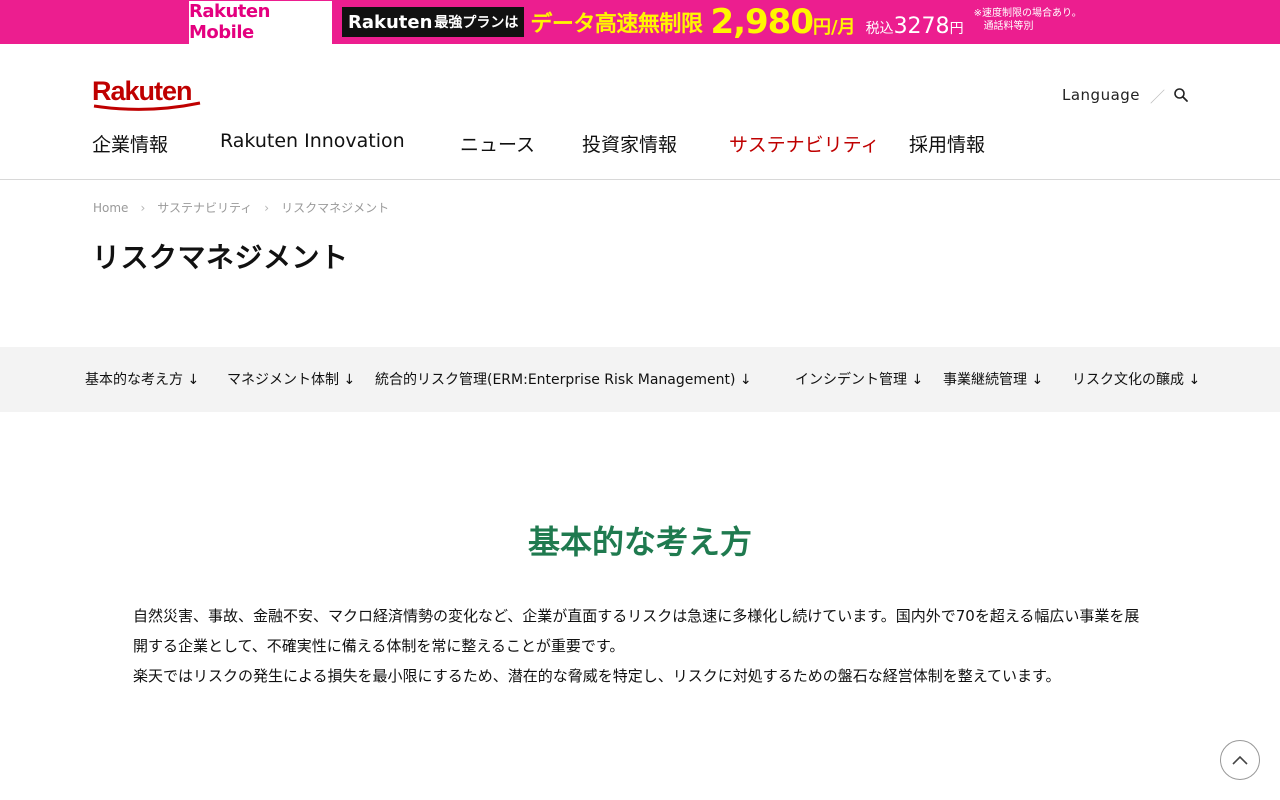  Describe the element at coordinates (260, 22) in the screenshot. I see `rakuten-mobile-logo: Rakuten Mobile` at that location.